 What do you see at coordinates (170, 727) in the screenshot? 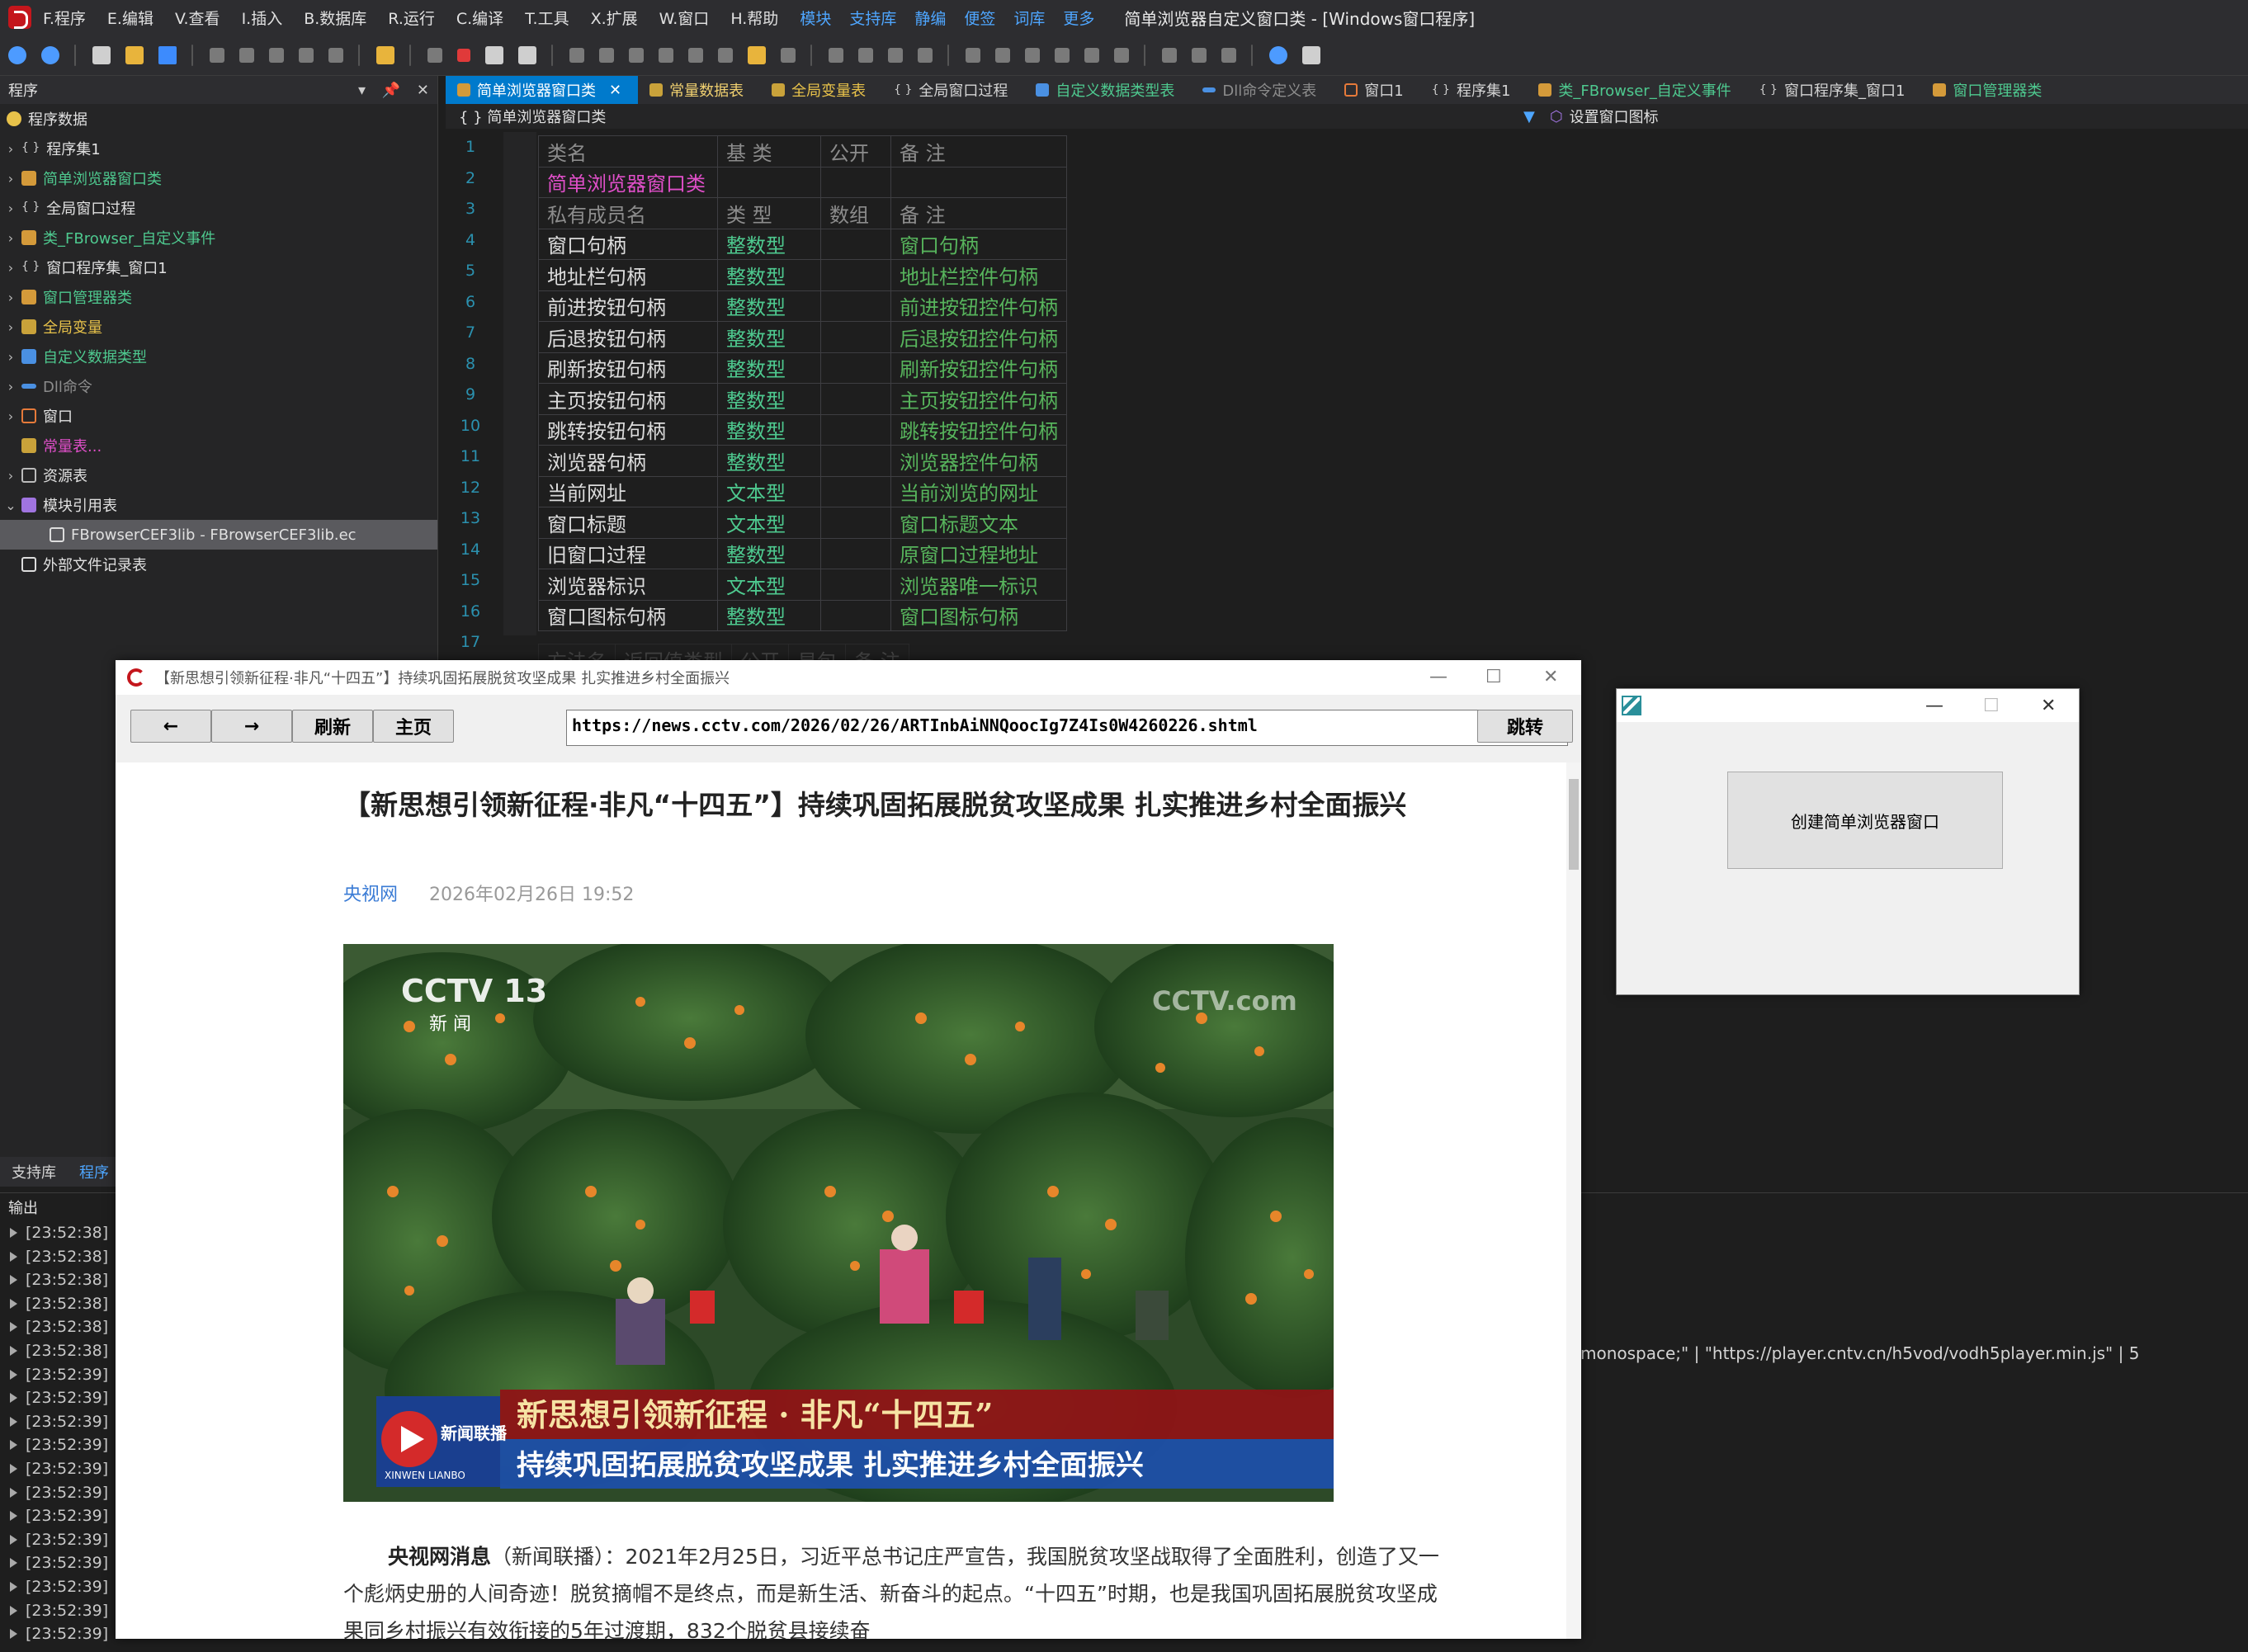
I see `back-button: ←` at bounding box center [170, 727].